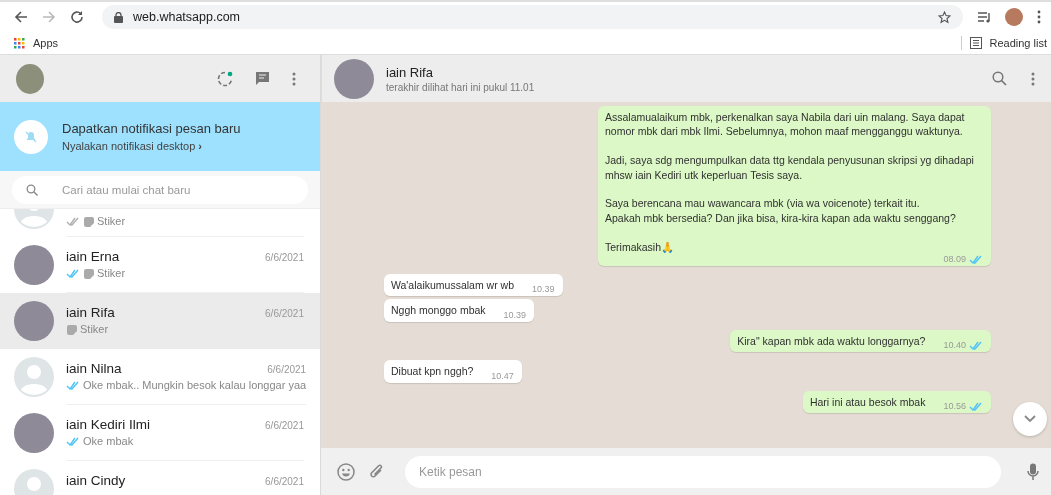 The image size is (1051, 495). What do you see at coordinates (354, 78) in the screenshot?
I see `contact-avatar` at bounding box center [354, 78].